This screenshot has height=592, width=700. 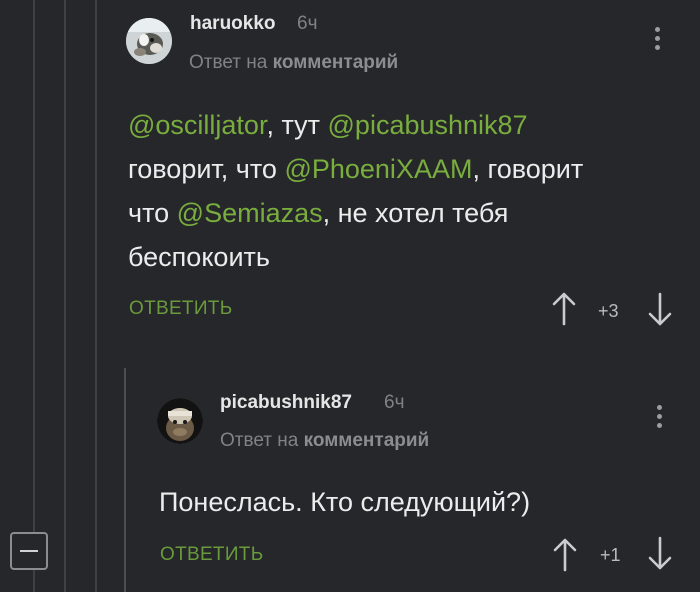 I want to click on user-mention: @oscilljator, so click(x=197, y=125).